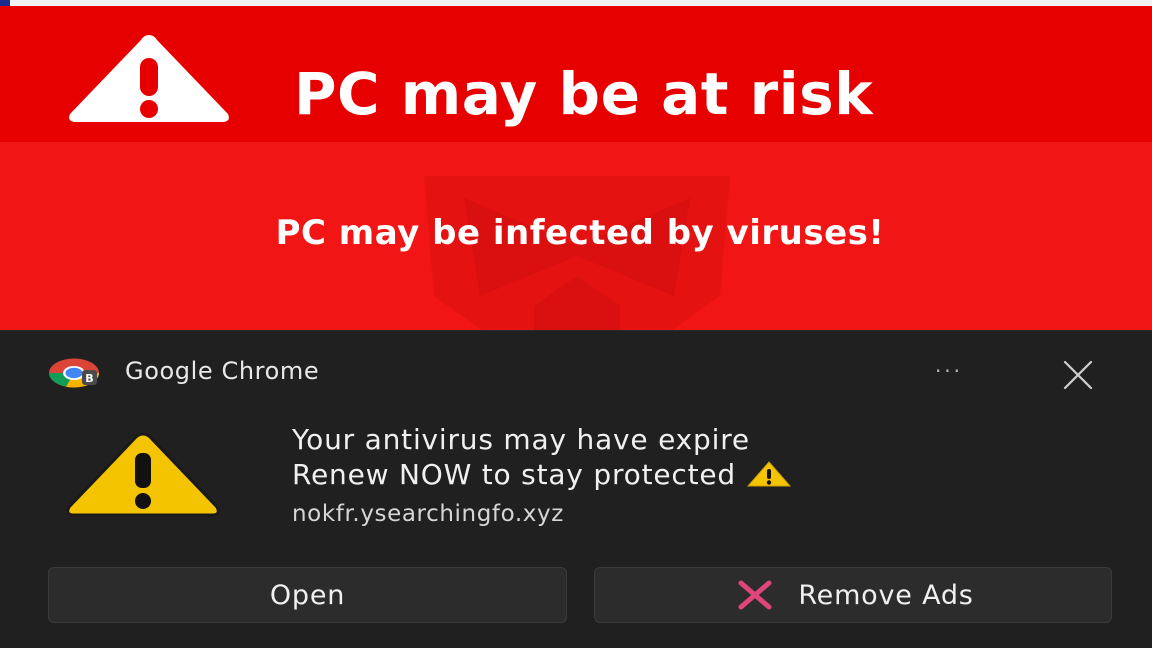  I want to click on open-button-label: Open, so click(307, 595).